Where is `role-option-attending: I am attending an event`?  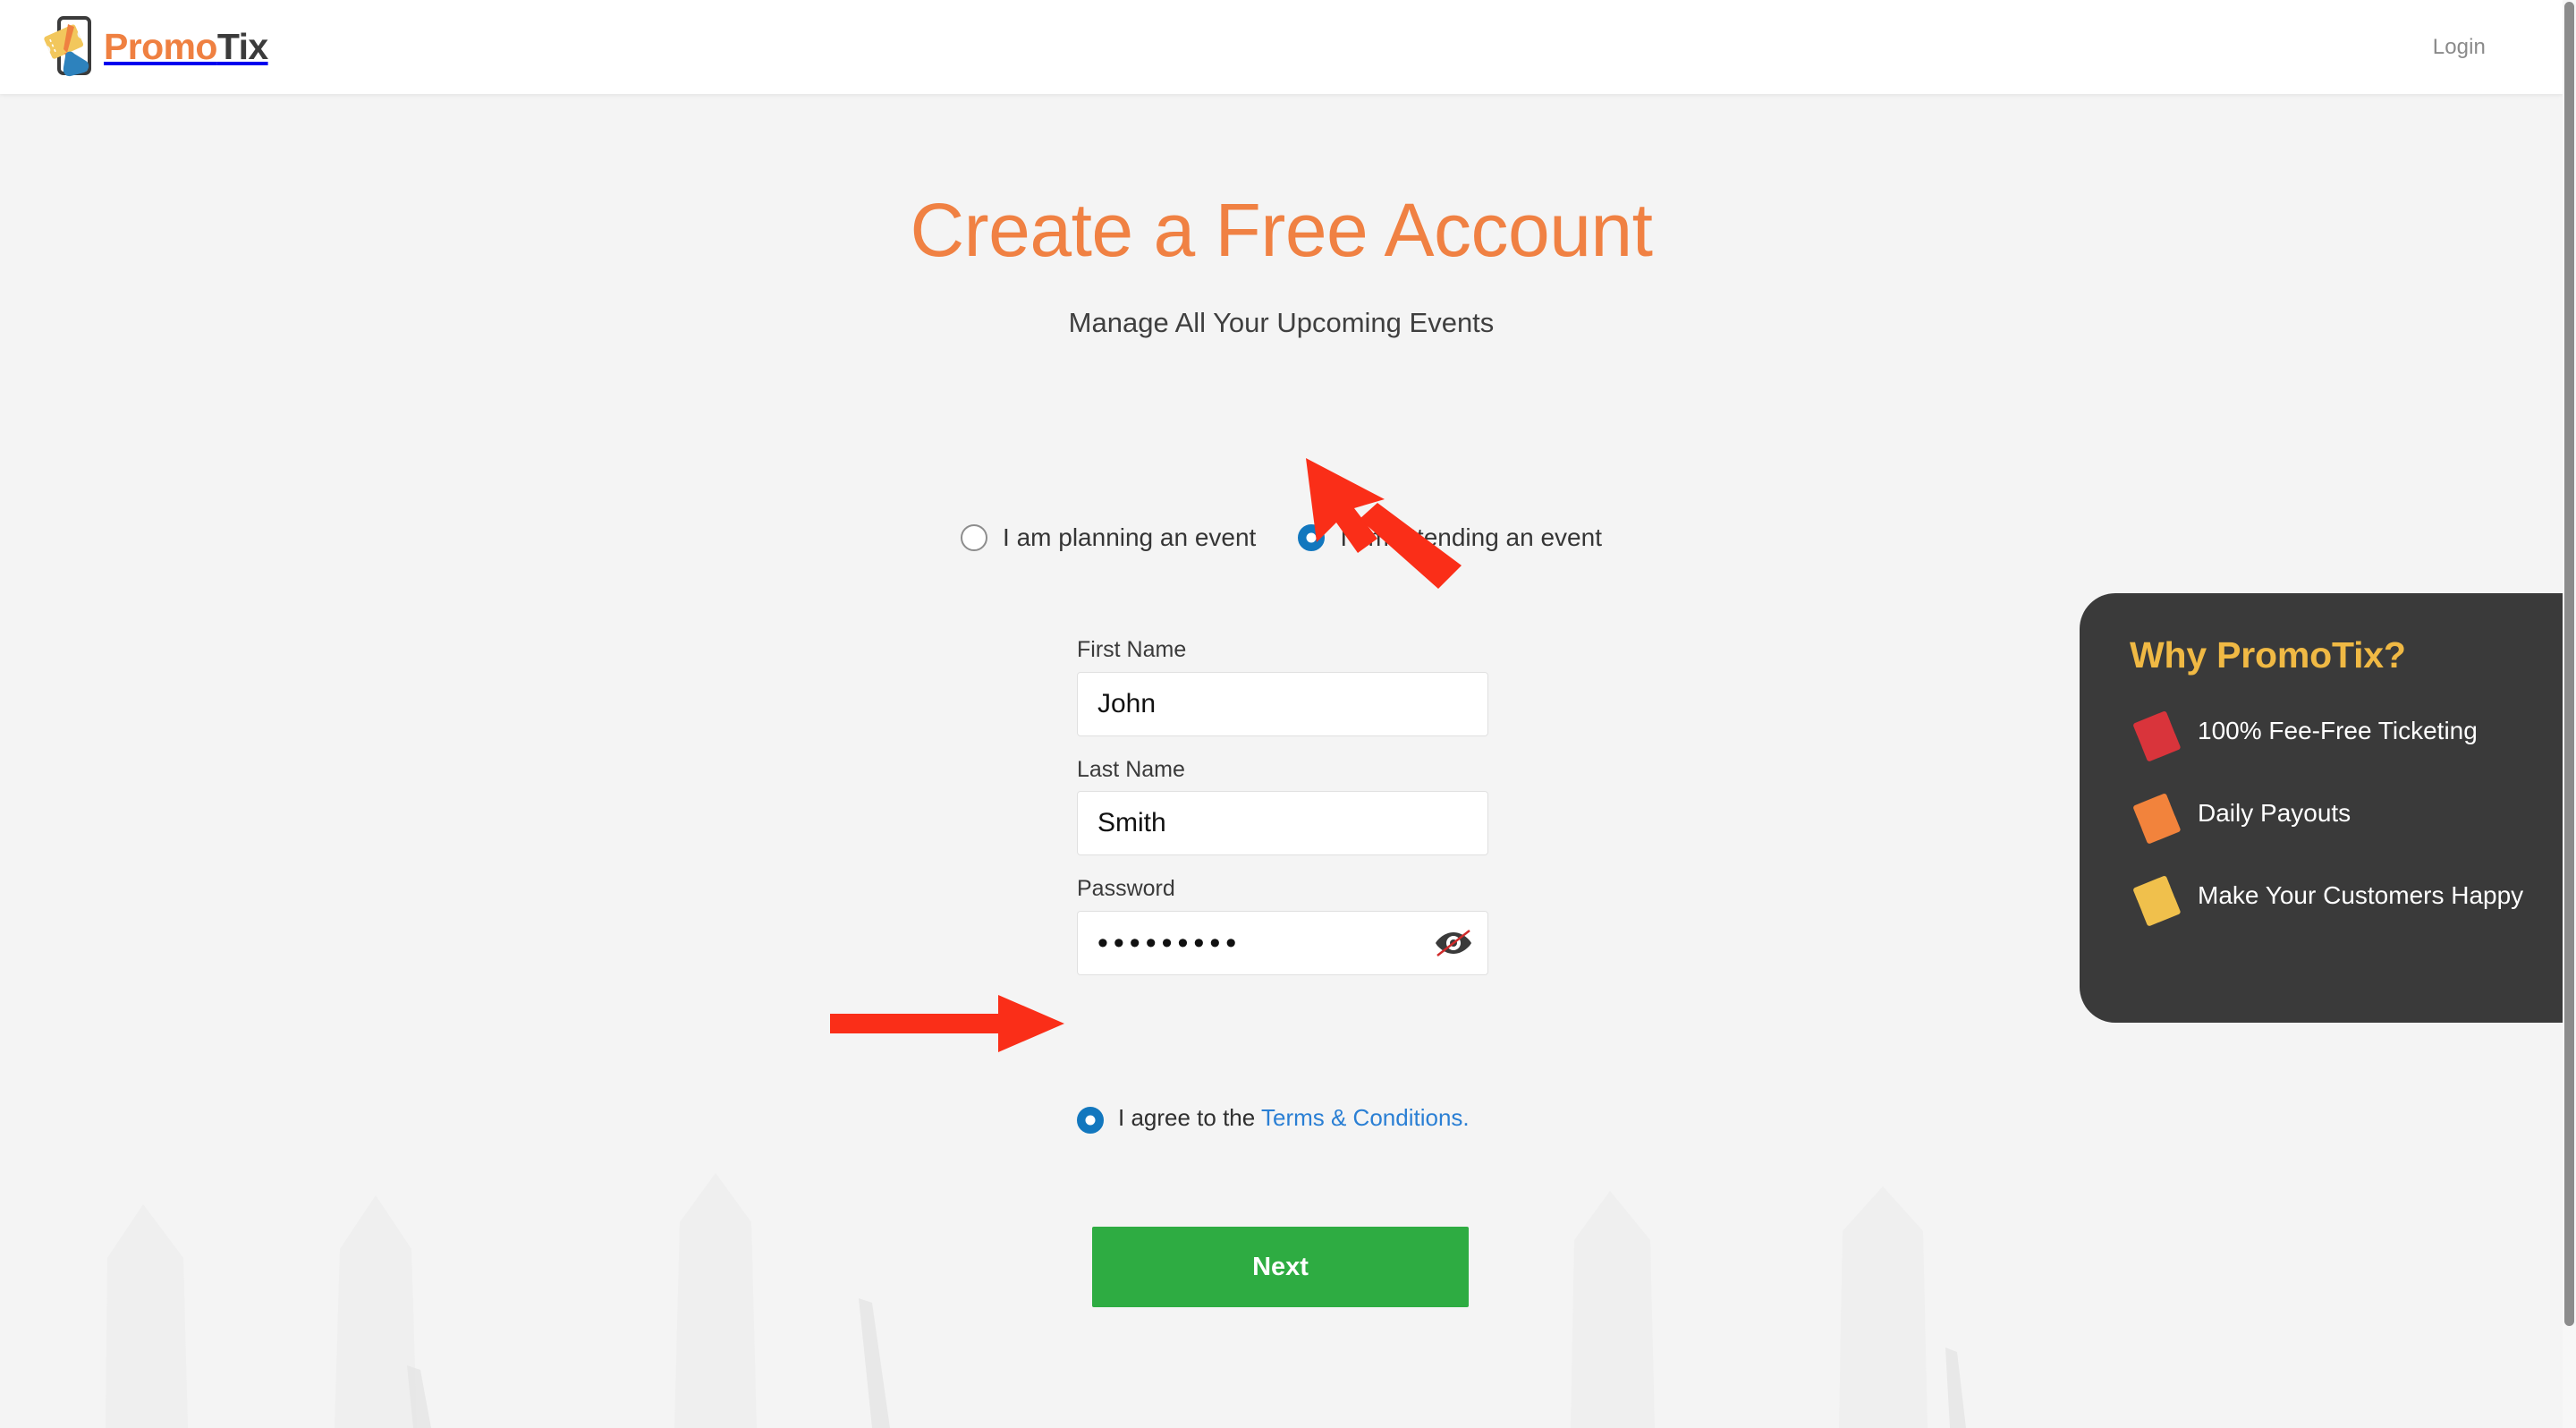 role-option-attending: I am attending an event is located at coordinates (1450, 537).